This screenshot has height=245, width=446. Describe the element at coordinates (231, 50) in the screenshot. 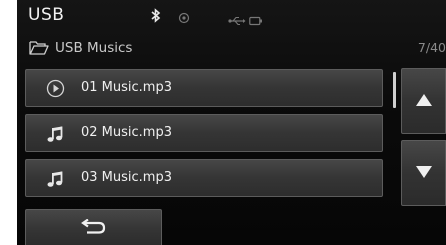

I see `folder-path: USB Musics 7/40` at that location.